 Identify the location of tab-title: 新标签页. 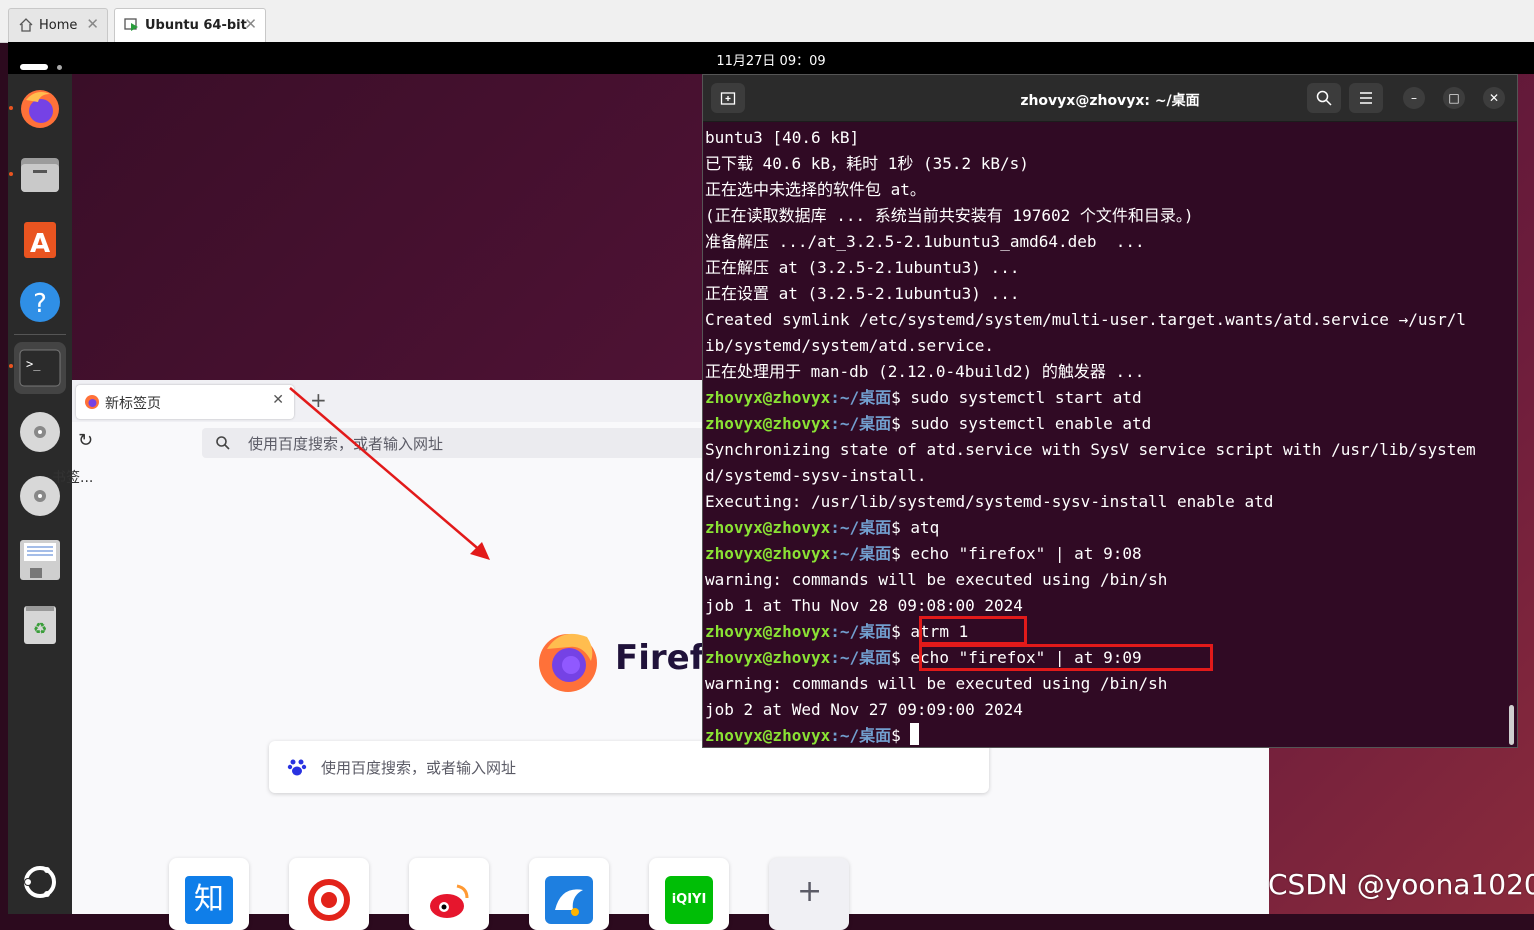
(133, 404).